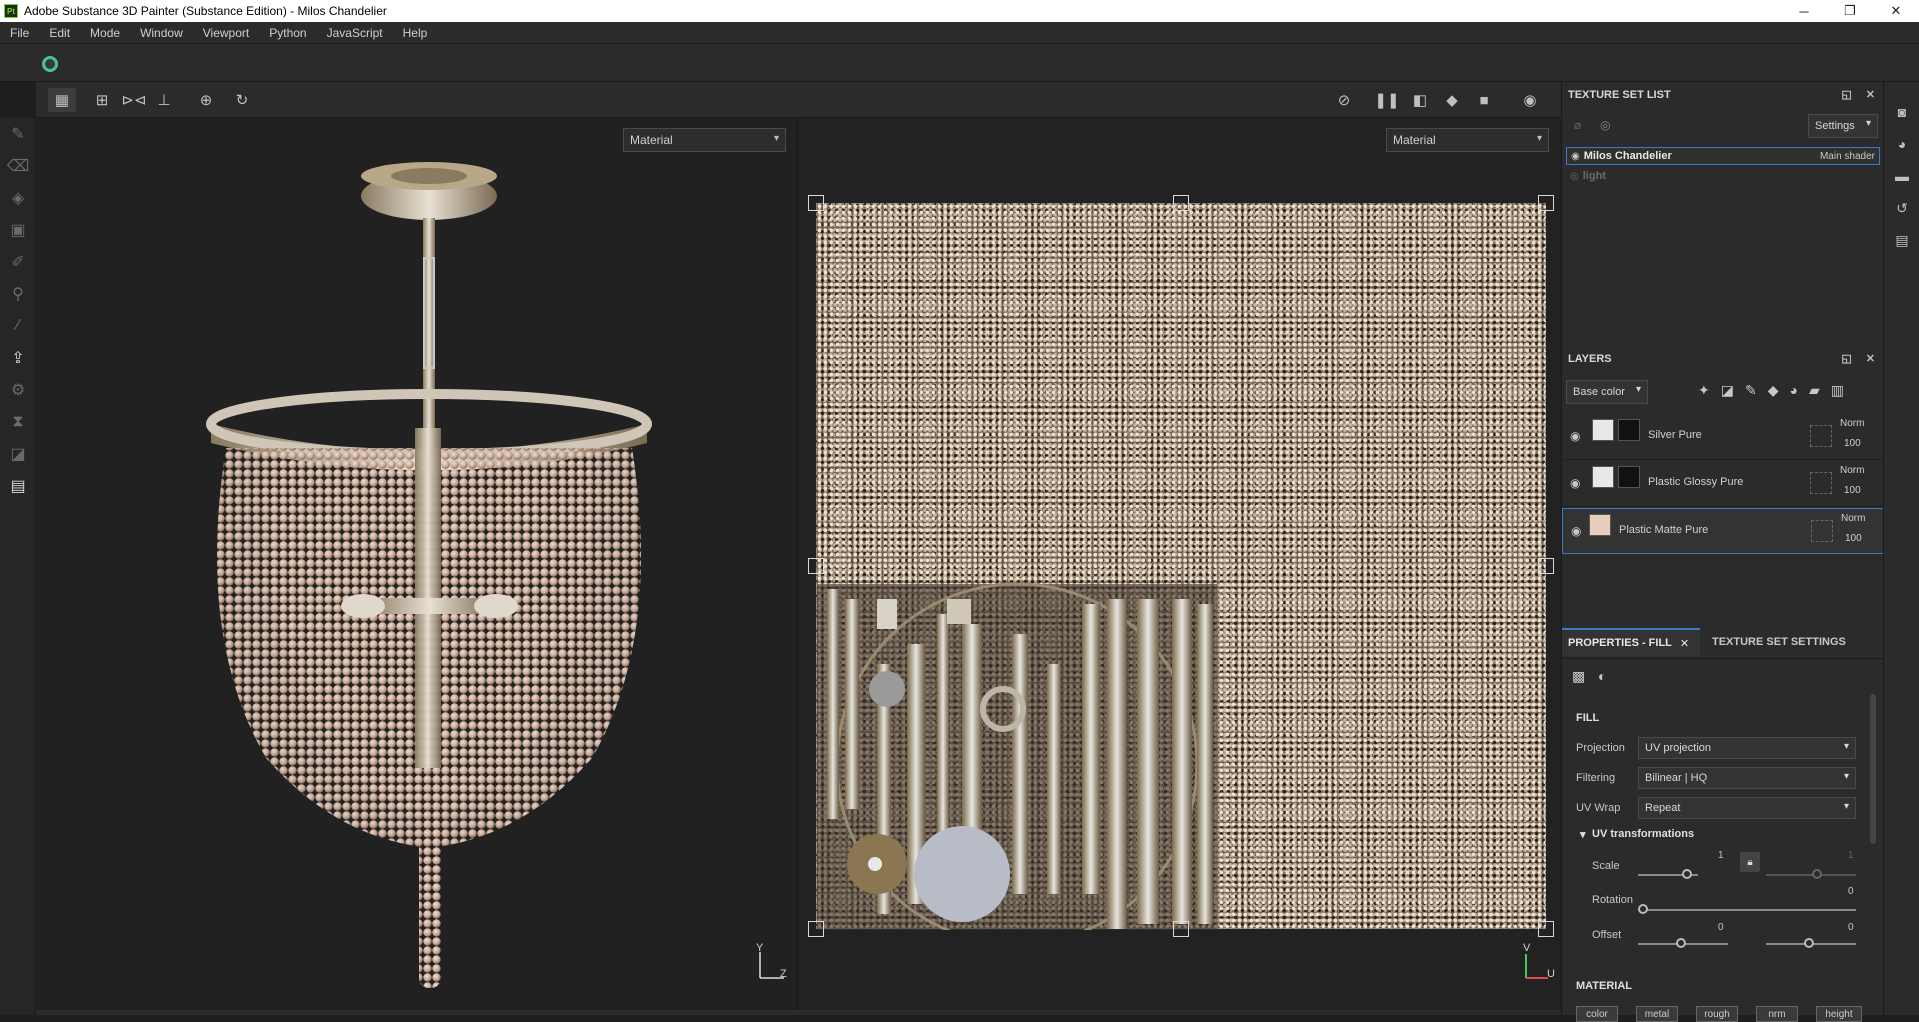  I want to click on add-frame-icon: ⊕, so click(206, 100).